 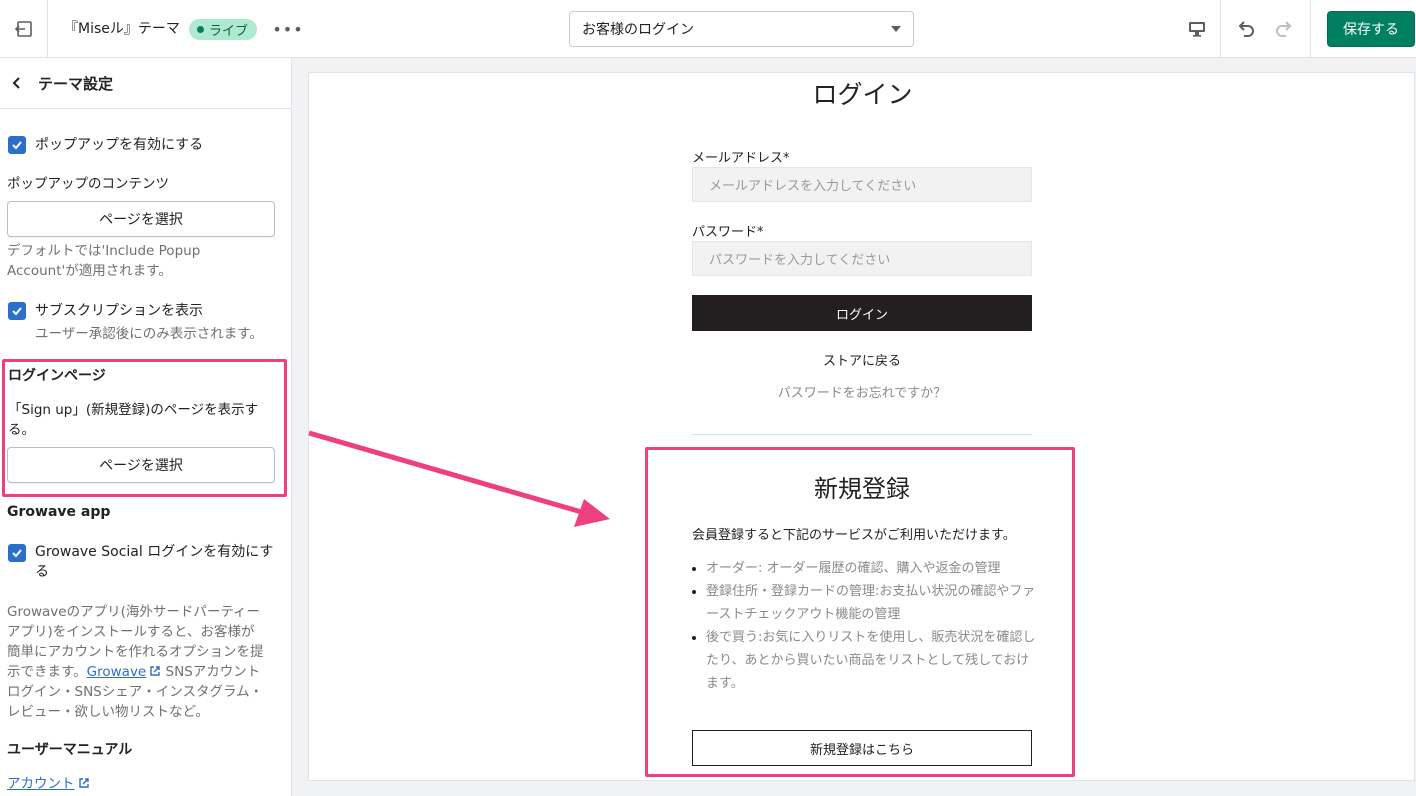 What do you see at coordinates (21, 430) in the screenshot?
I see `signup-desc-2: る。` at bounding box center [21, 430].